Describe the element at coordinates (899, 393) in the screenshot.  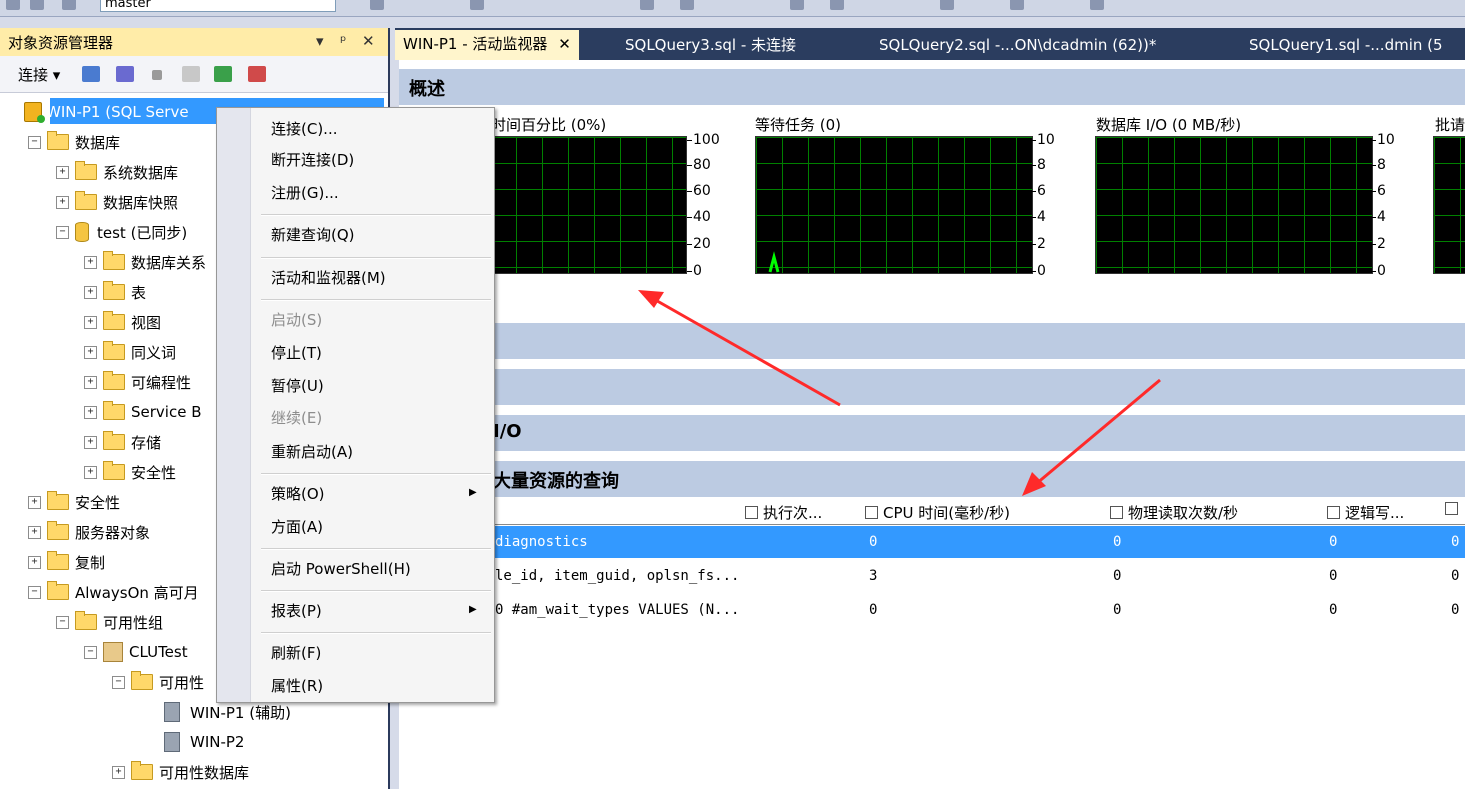
I see `annotation-arrows` at that location.